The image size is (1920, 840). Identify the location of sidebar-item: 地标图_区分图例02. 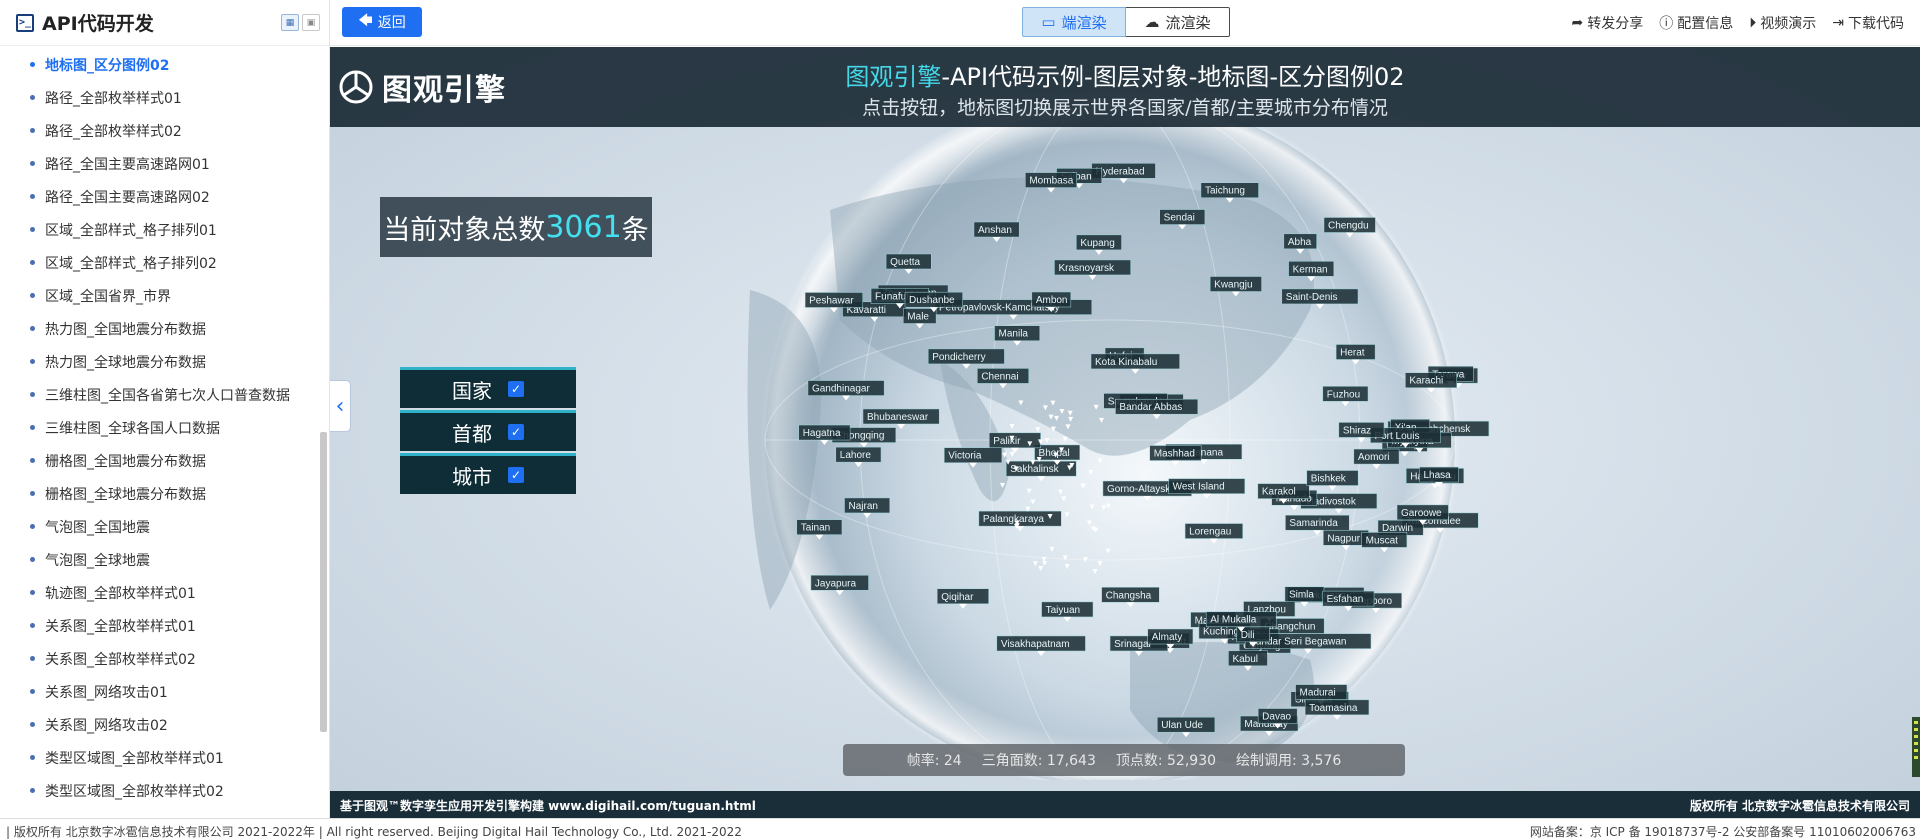
(160, 64).